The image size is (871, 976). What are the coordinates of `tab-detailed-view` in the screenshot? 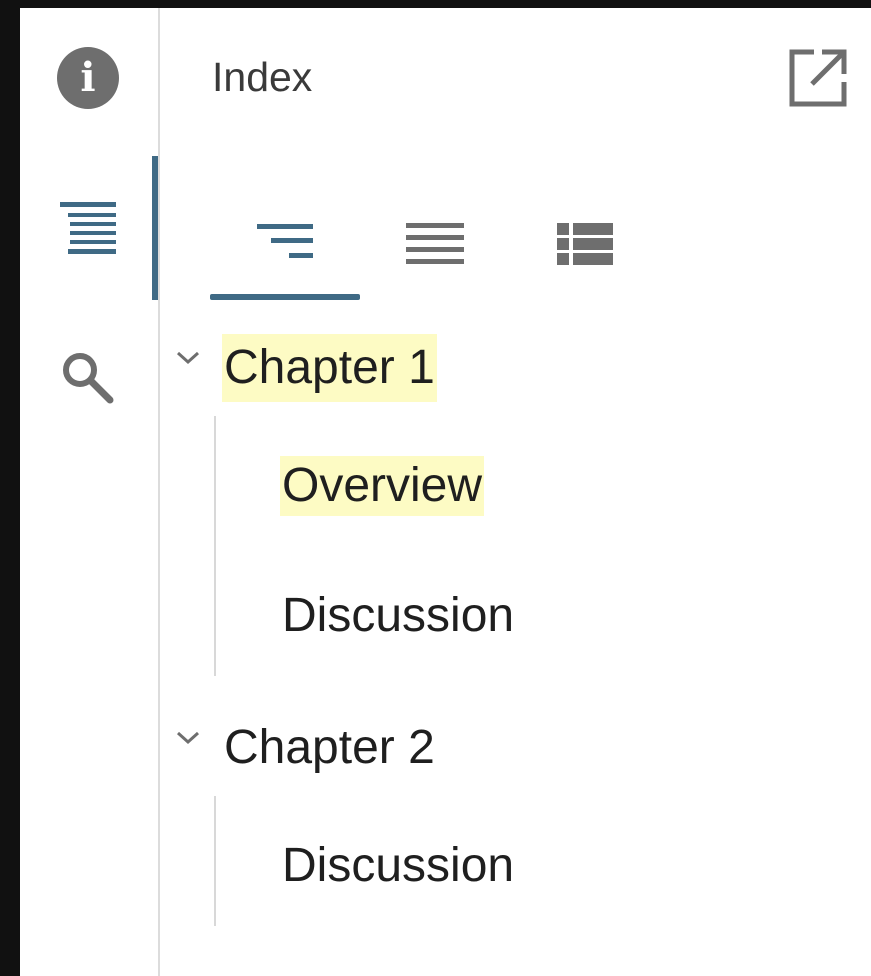 It's located at (585, 244).